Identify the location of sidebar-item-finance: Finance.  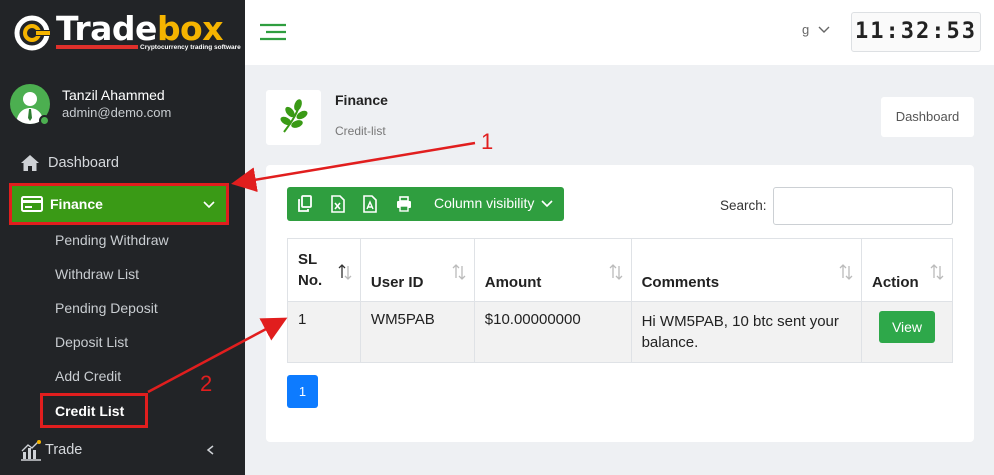
(119, 204).